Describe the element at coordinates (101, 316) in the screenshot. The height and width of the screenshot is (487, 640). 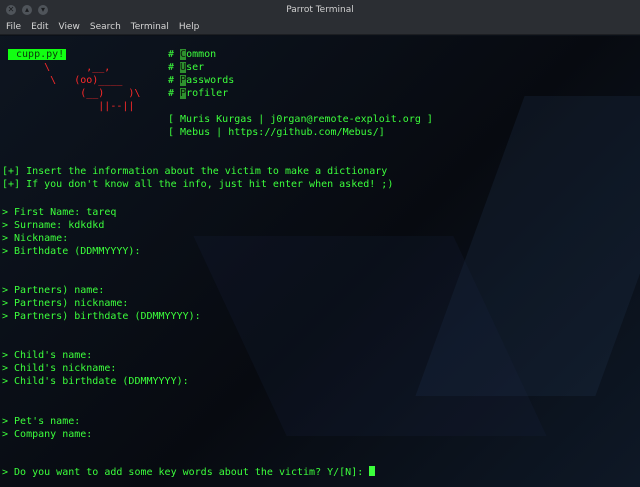
I see `prompt-partner-birthdate: > Partners) birthdate (DDMMYYYY):` at that location.